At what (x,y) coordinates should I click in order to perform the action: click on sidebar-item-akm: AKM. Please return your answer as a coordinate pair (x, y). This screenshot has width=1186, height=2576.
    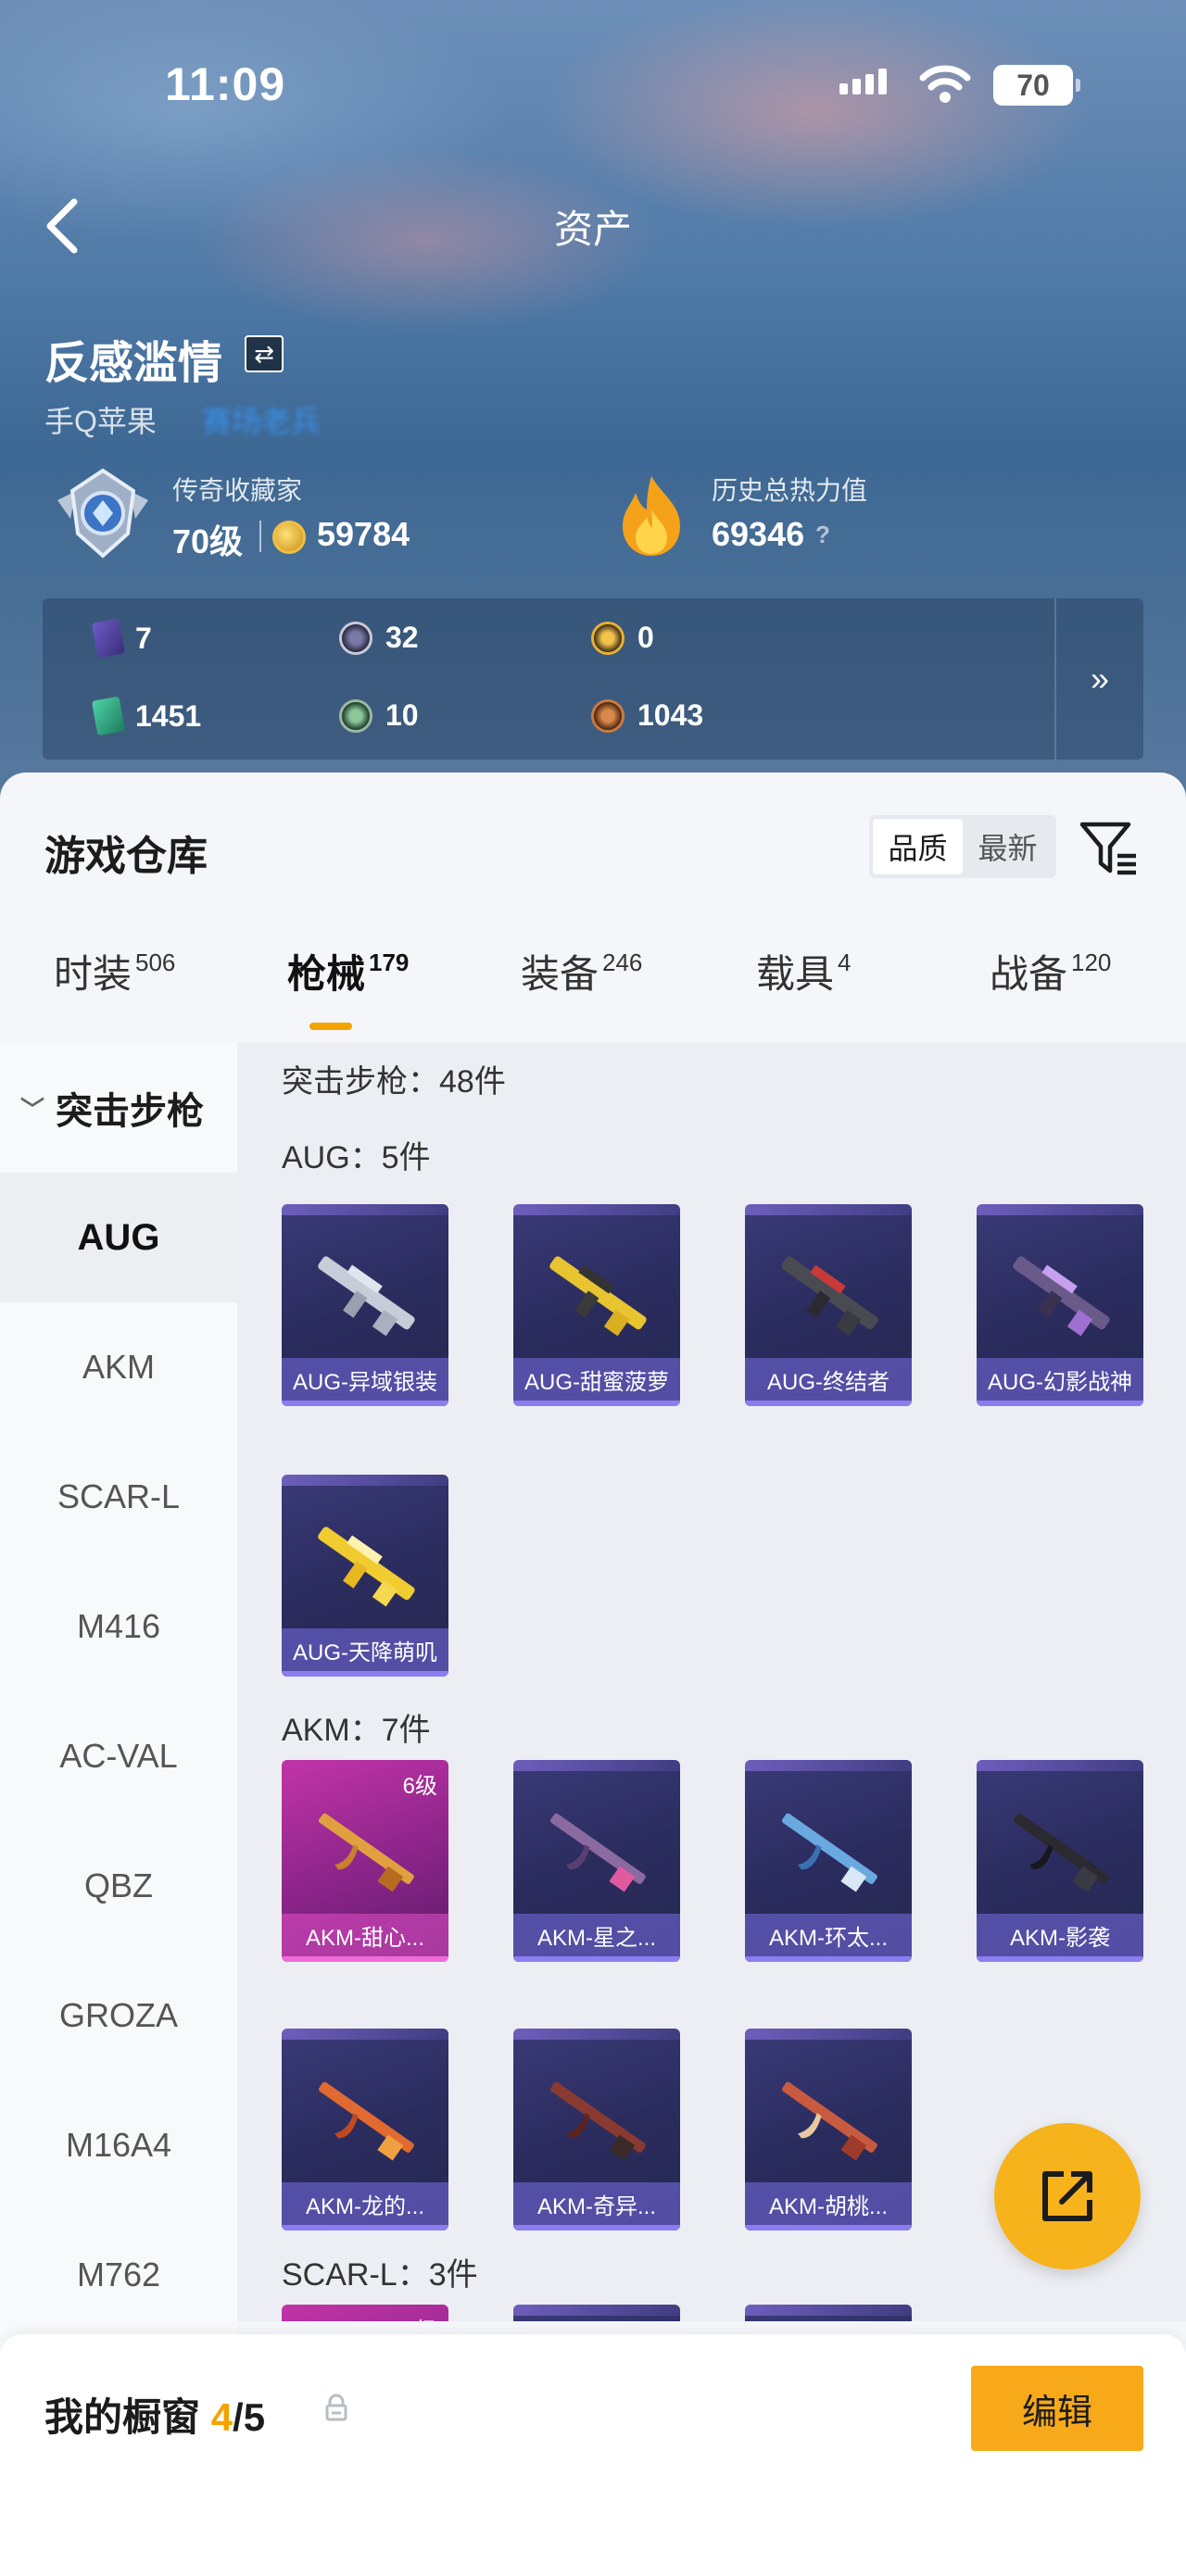
    Looking at the image, I should click on (118, 1367).